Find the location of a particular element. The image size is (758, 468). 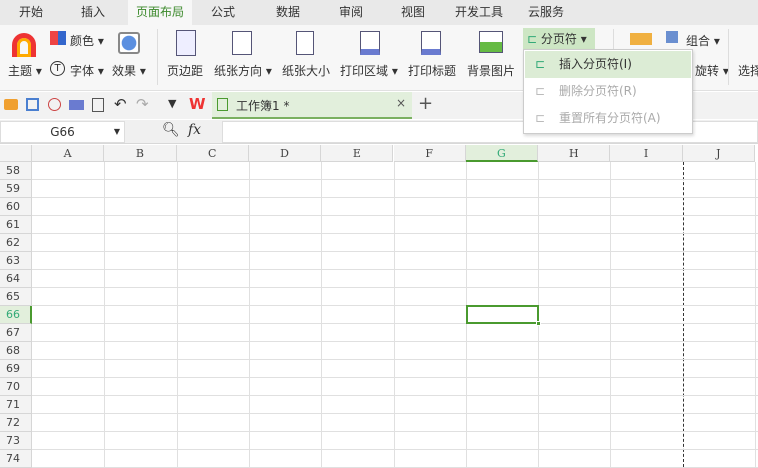

column-header: A is located at coordinates (68, 153).